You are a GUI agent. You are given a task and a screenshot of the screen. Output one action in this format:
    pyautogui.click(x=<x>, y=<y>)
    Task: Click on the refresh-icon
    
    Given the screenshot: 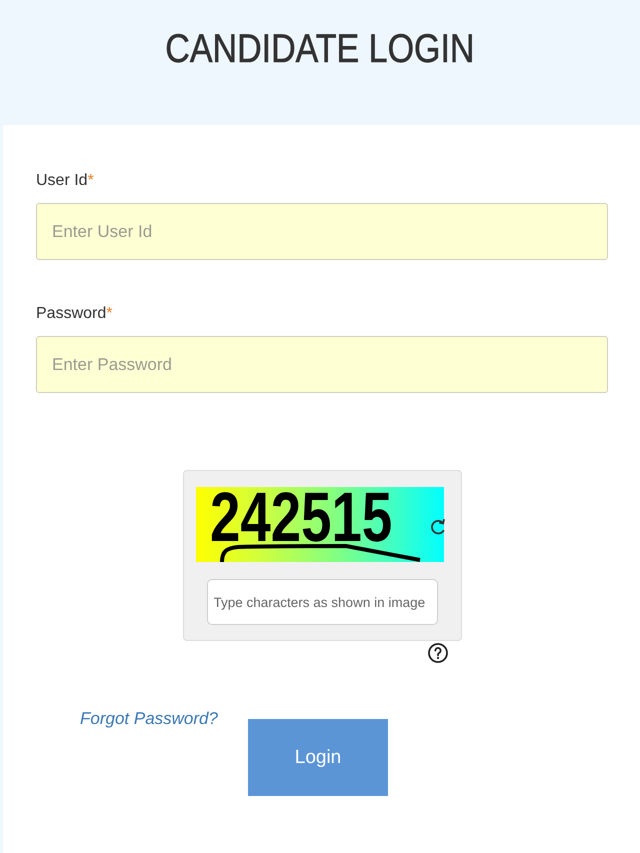 What is the action you would take?
    pyautogui.click(x=438, y=527)
    